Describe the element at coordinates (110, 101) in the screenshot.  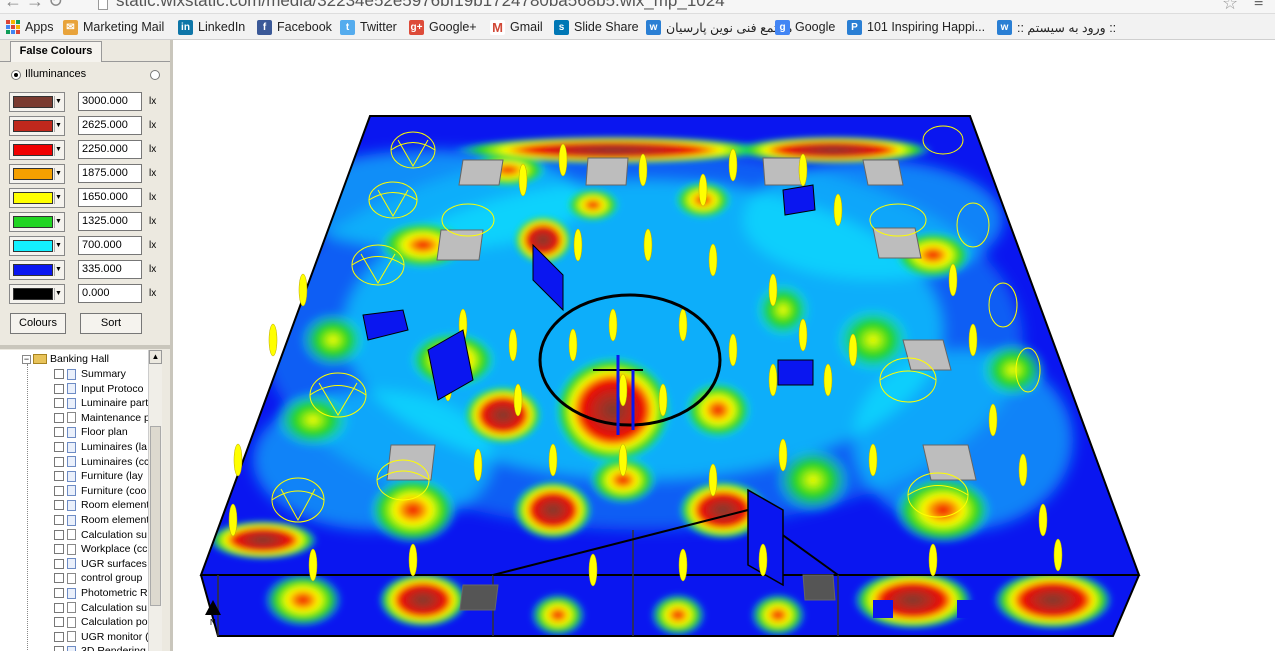
I see `threshold-input: 3000.000` at that location.